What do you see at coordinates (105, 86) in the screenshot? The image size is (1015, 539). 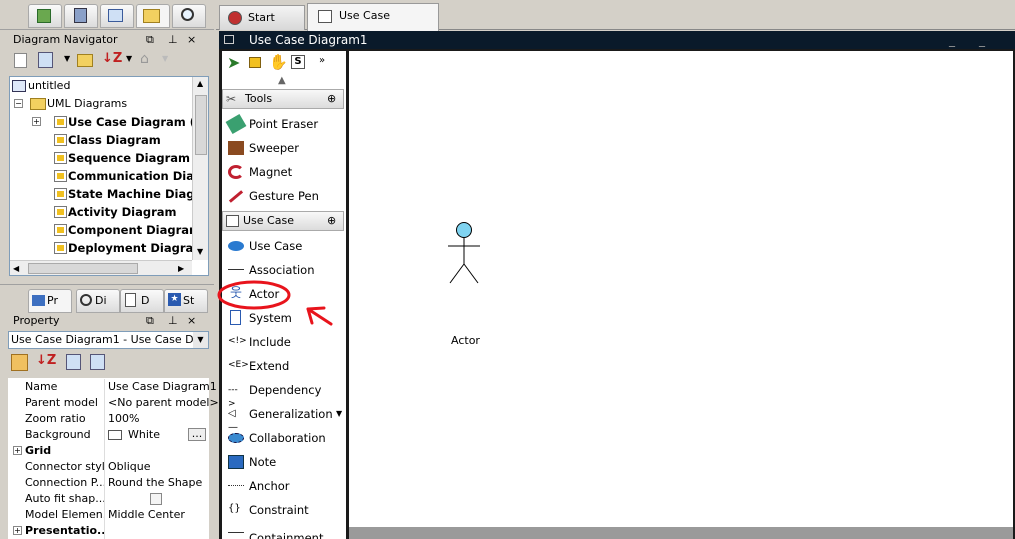 I see `tree-root: untitled` at bounding box center [105, 86].